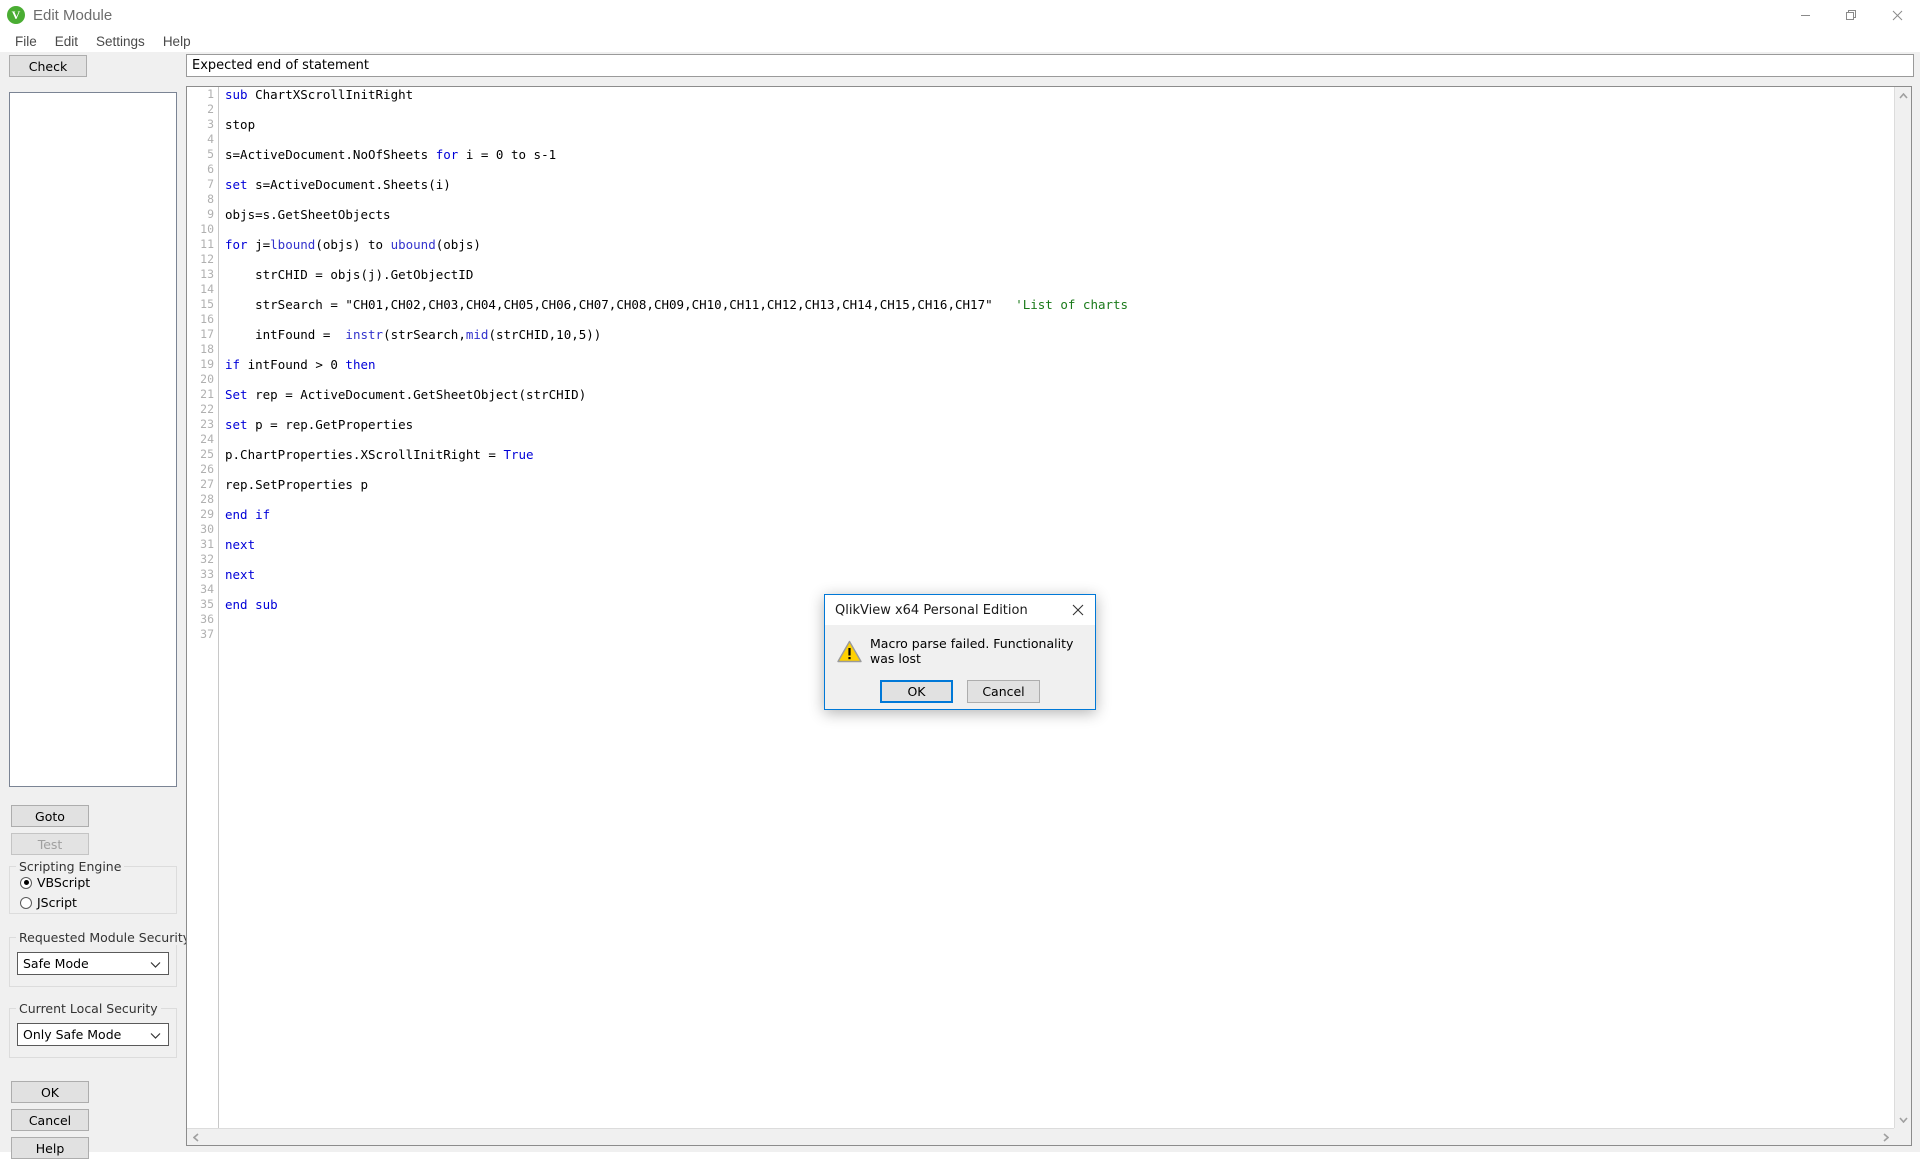 The height and width of the screenshot is (1159, 1920). I want to click on menu-bar: File Edit Settings Help, so click(960, 41).